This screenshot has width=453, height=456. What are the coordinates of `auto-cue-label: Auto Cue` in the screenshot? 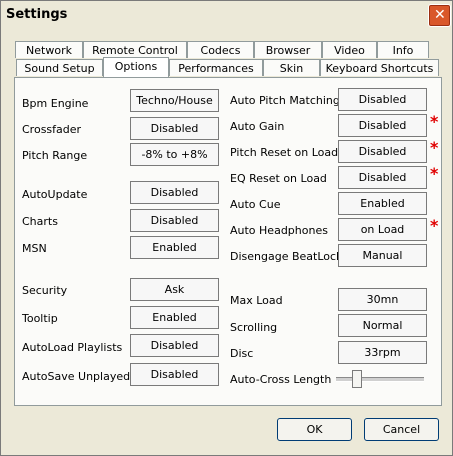 It's located at (255, 204).